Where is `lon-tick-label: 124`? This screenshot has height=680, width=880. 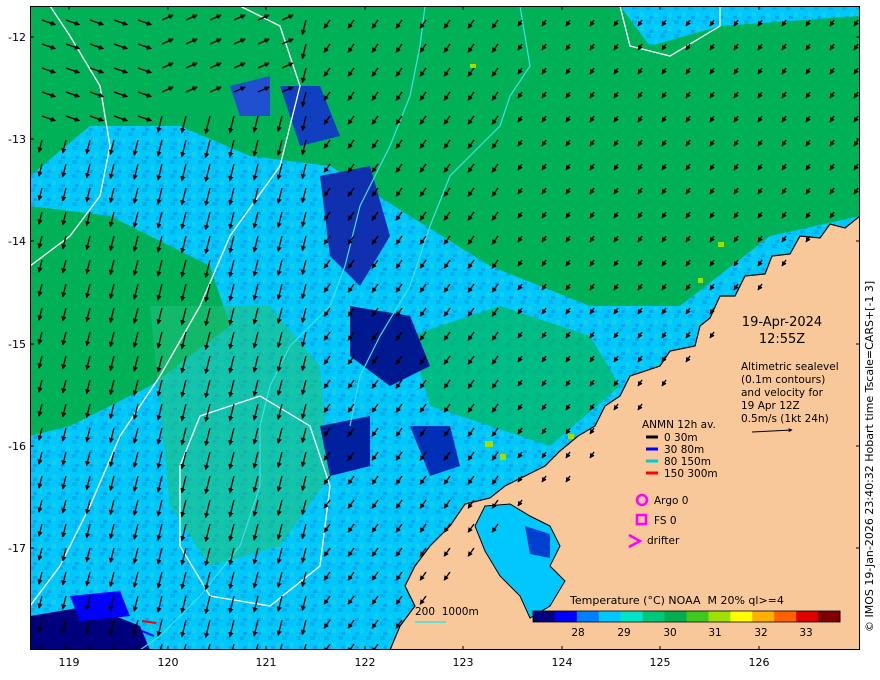 lon-tick-label: 124 is located at coordinates (562, 662).